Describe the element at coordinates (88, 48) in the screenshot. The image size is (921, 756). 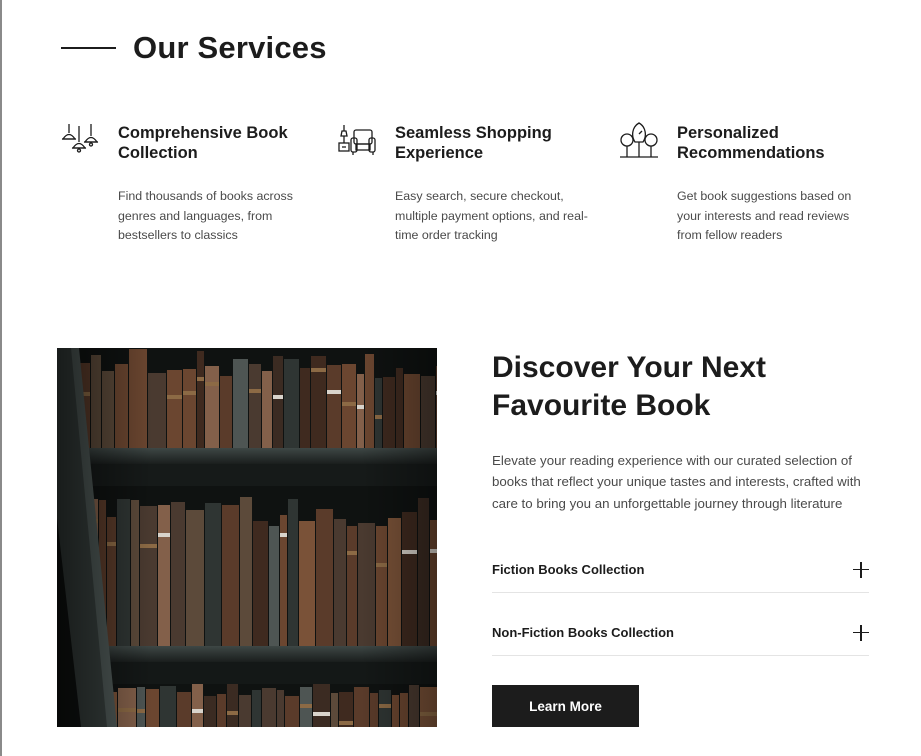
I see `heading-accent-line` at that location.